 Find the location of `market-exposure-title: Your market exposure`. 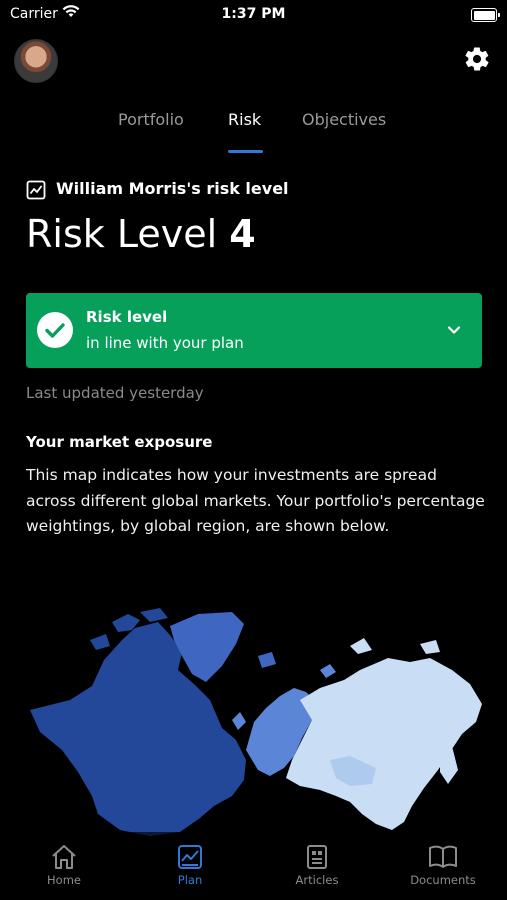

market-exposure-title: Your market exposure is located at coordinates (119, 442).